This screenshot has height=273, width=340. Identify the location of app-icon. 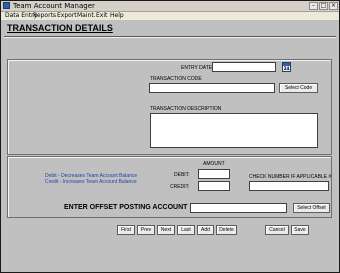
(6, 5).